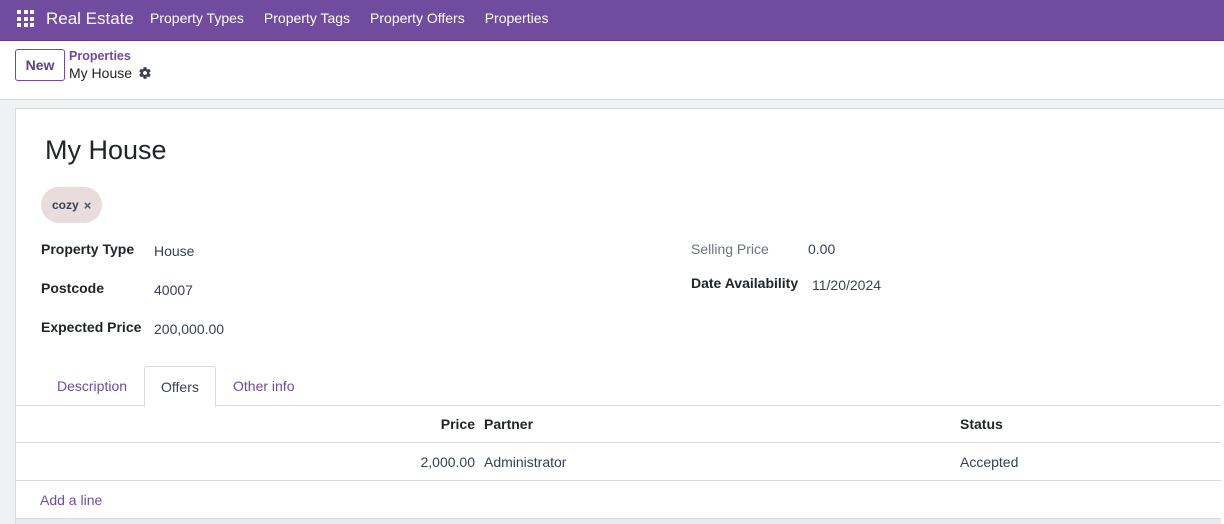  I want to click on cell-status: Accepted, so click(989, 462).